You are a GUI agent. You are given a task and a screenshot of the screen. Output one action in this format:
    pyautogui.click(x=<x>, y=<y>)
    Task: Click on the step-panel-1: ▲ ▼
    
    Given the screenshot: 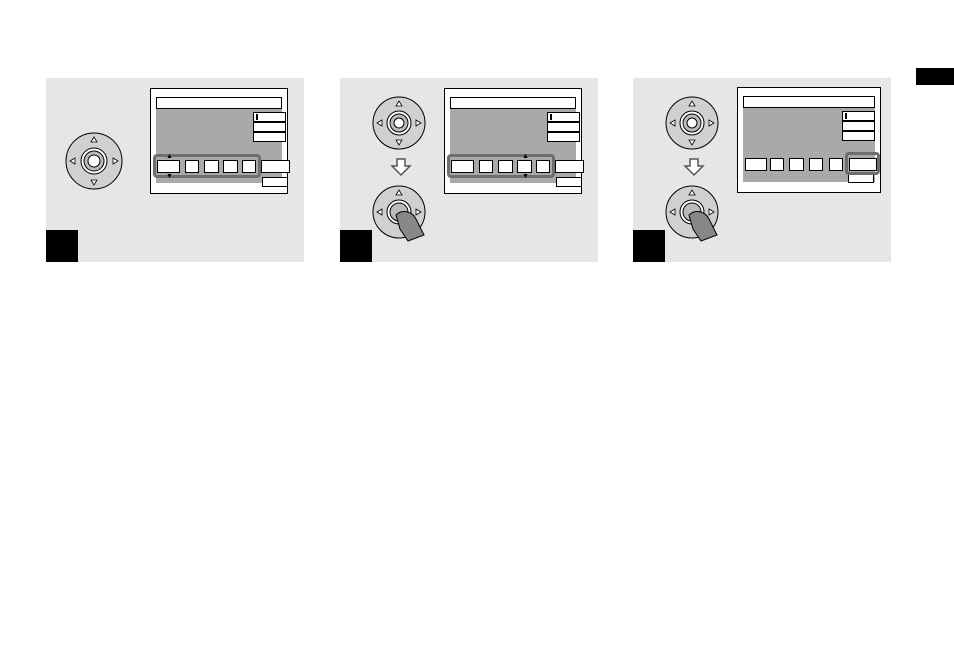 What is the action you would take?
    pyautogui.click(x=175, y=170)
    